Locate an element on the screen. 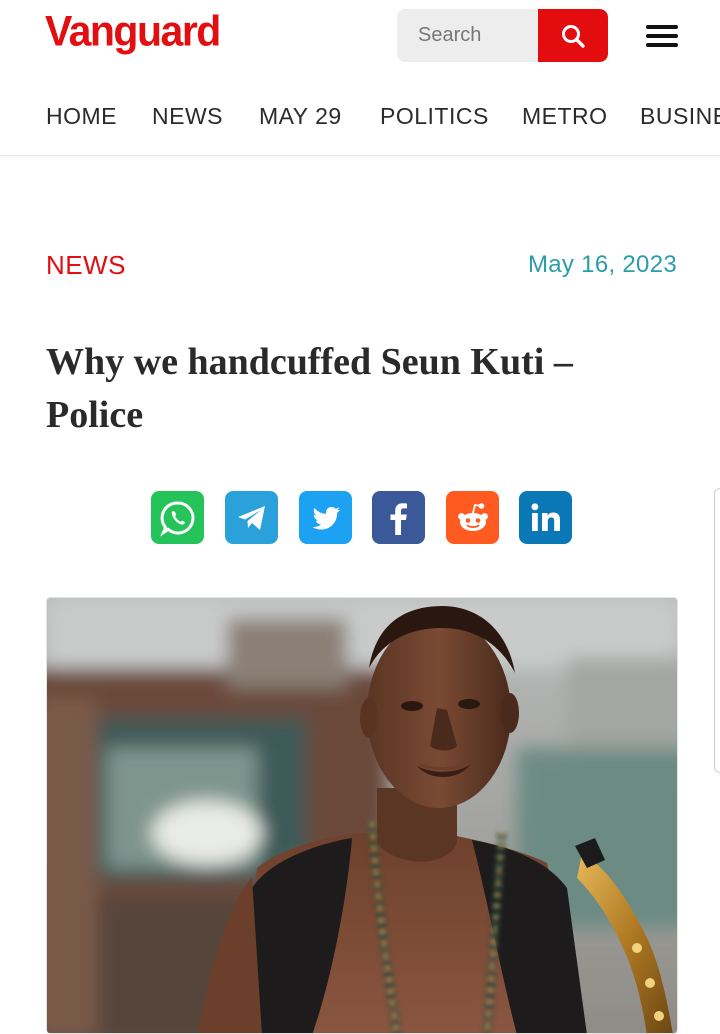  reddit-share-button is located at coordinates (472, 517).